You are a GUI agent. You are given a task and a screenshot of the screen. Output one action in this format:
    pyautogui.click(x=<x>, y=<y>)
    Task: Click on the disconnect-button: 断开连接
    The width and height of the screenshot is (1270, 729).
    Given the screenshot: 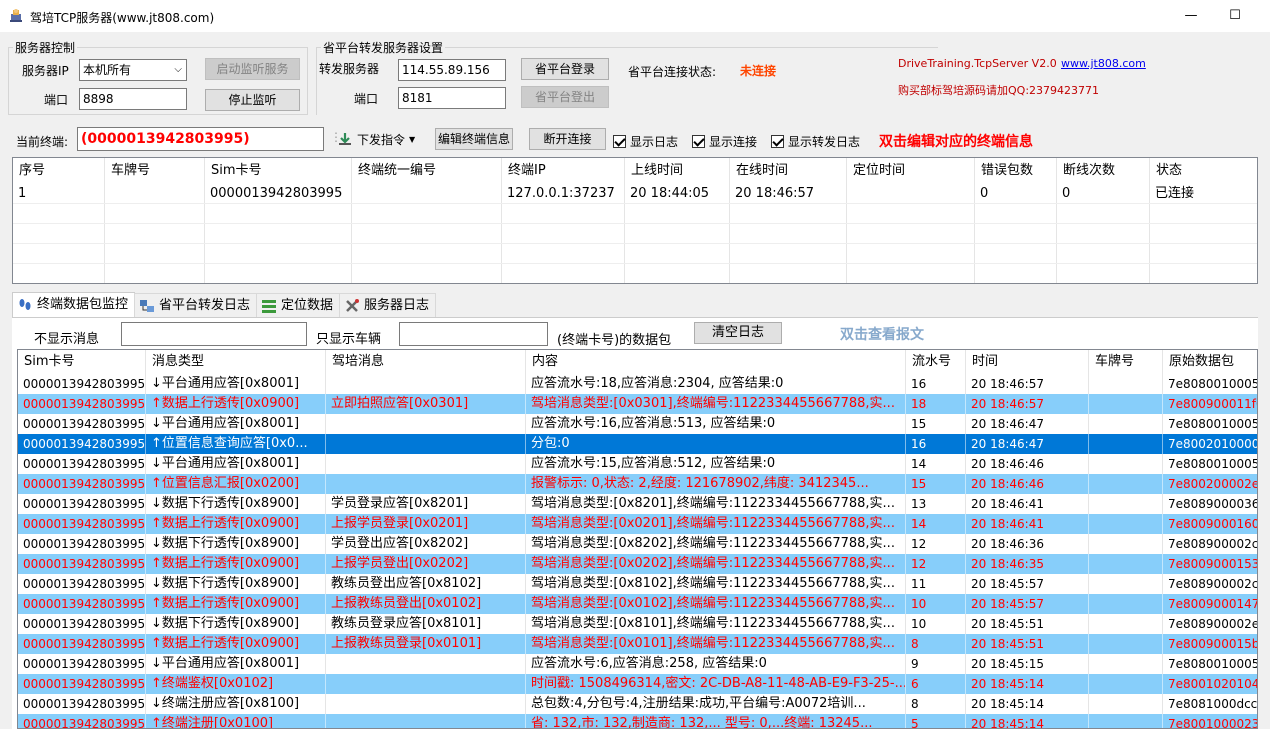 What is the action you would take?
    pyautogui.click(x=567, y=139)
    